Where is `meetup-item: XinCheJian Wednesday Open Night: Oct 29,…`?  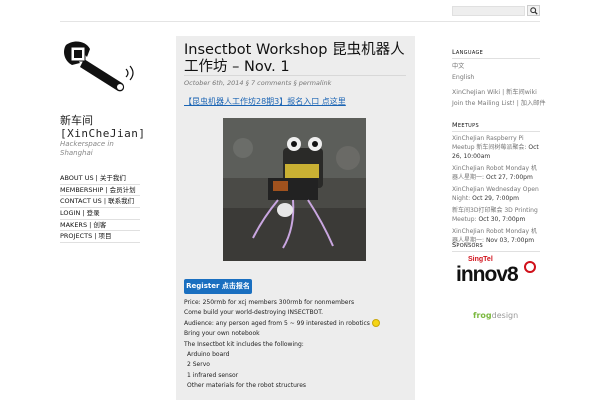 meetup-item: XinCheJian Wednesday Open Night: Oct 29,… is located at coordinates (497, 194).